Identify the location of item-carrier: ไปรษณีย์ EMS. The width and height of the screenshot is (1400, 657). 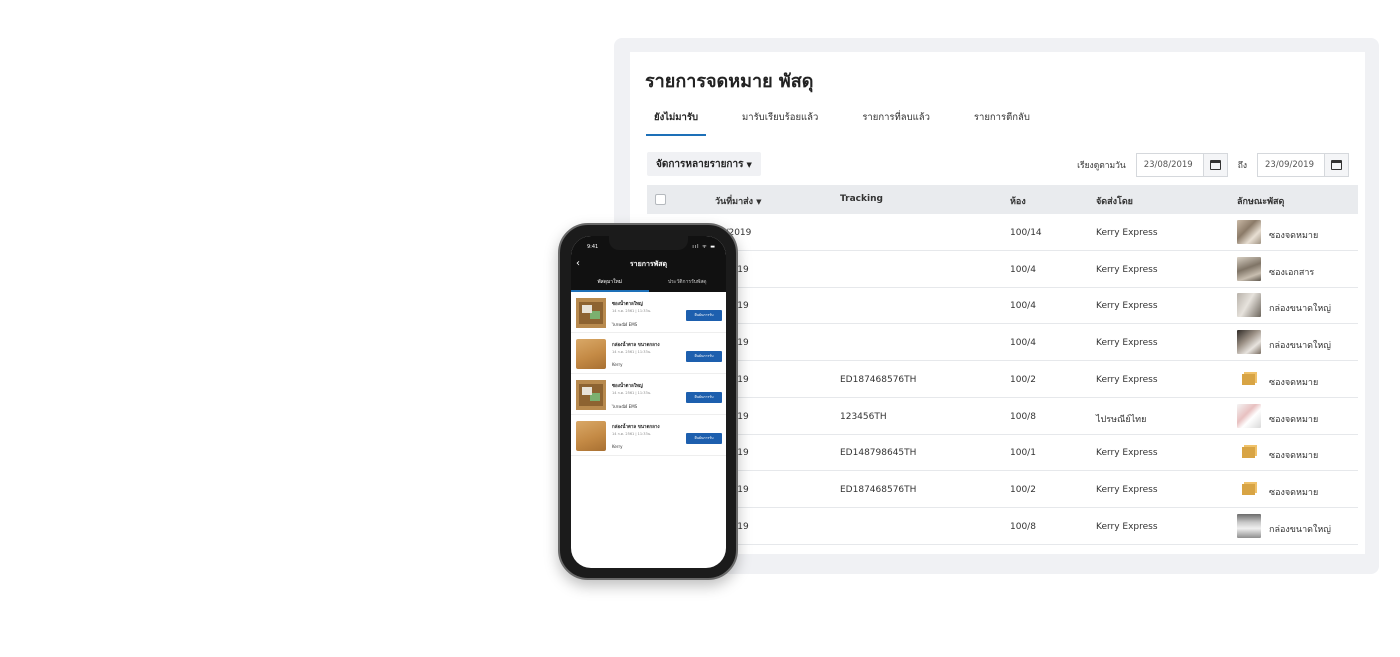
(625, 406).